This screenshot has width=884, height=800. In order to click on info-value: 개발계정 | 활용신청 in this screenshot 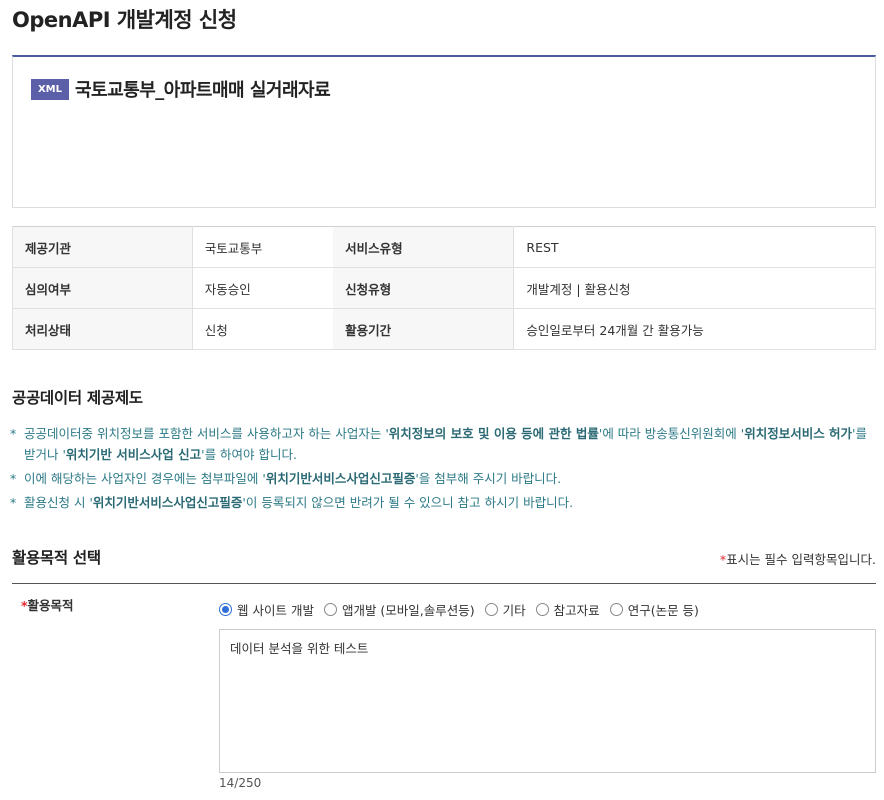, I will do `click(694, 288)`.